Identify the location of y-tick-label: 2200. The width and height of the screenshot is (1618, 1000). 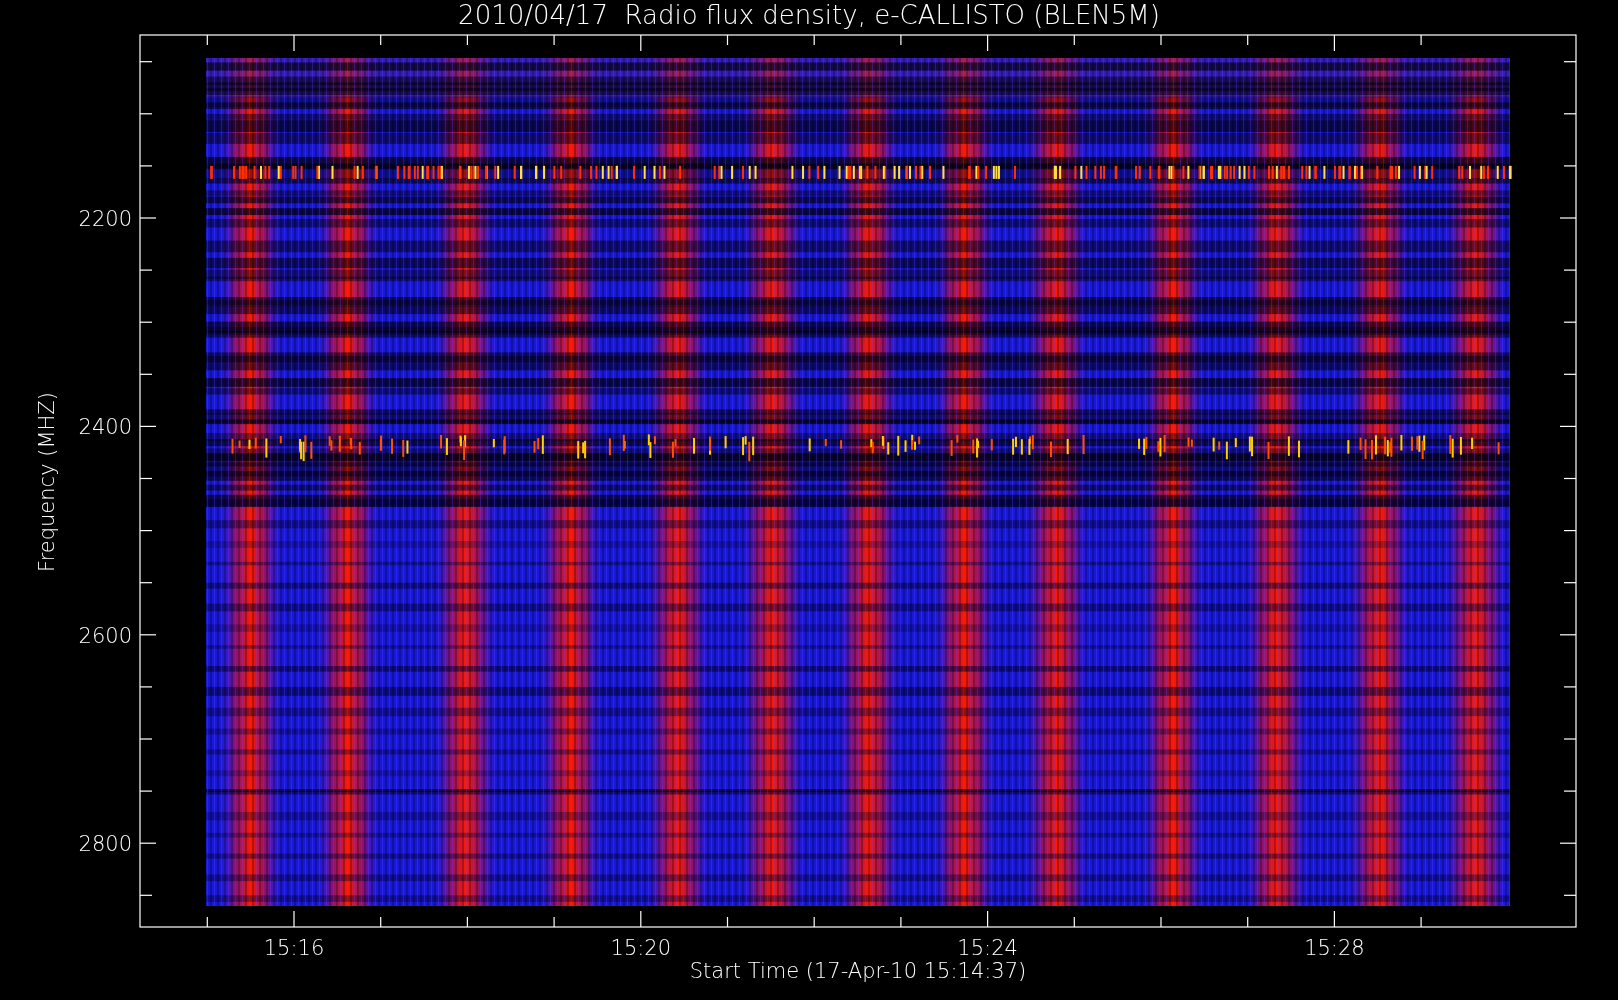
(105, 219).